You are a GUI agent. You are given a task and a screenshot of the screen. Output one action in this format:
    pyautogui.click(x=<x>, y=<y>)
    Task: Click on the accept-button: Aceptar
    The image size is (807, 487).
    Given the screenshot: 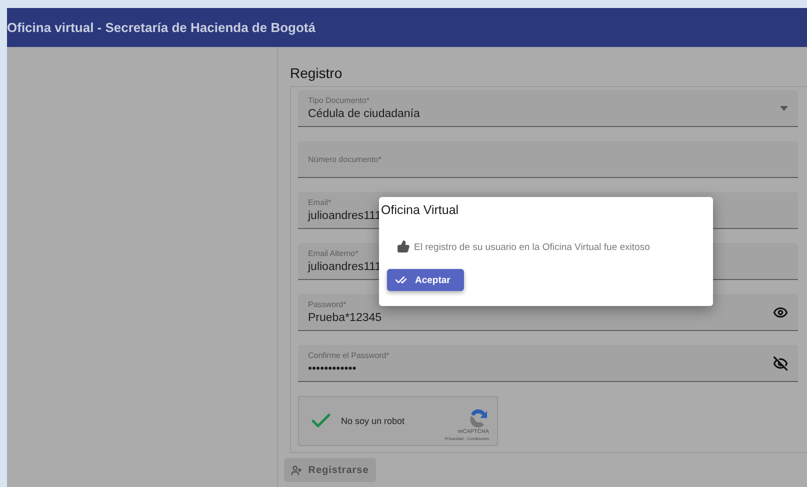 What is the action you would take?
    pyautogui.click(x=425, y=280)
    